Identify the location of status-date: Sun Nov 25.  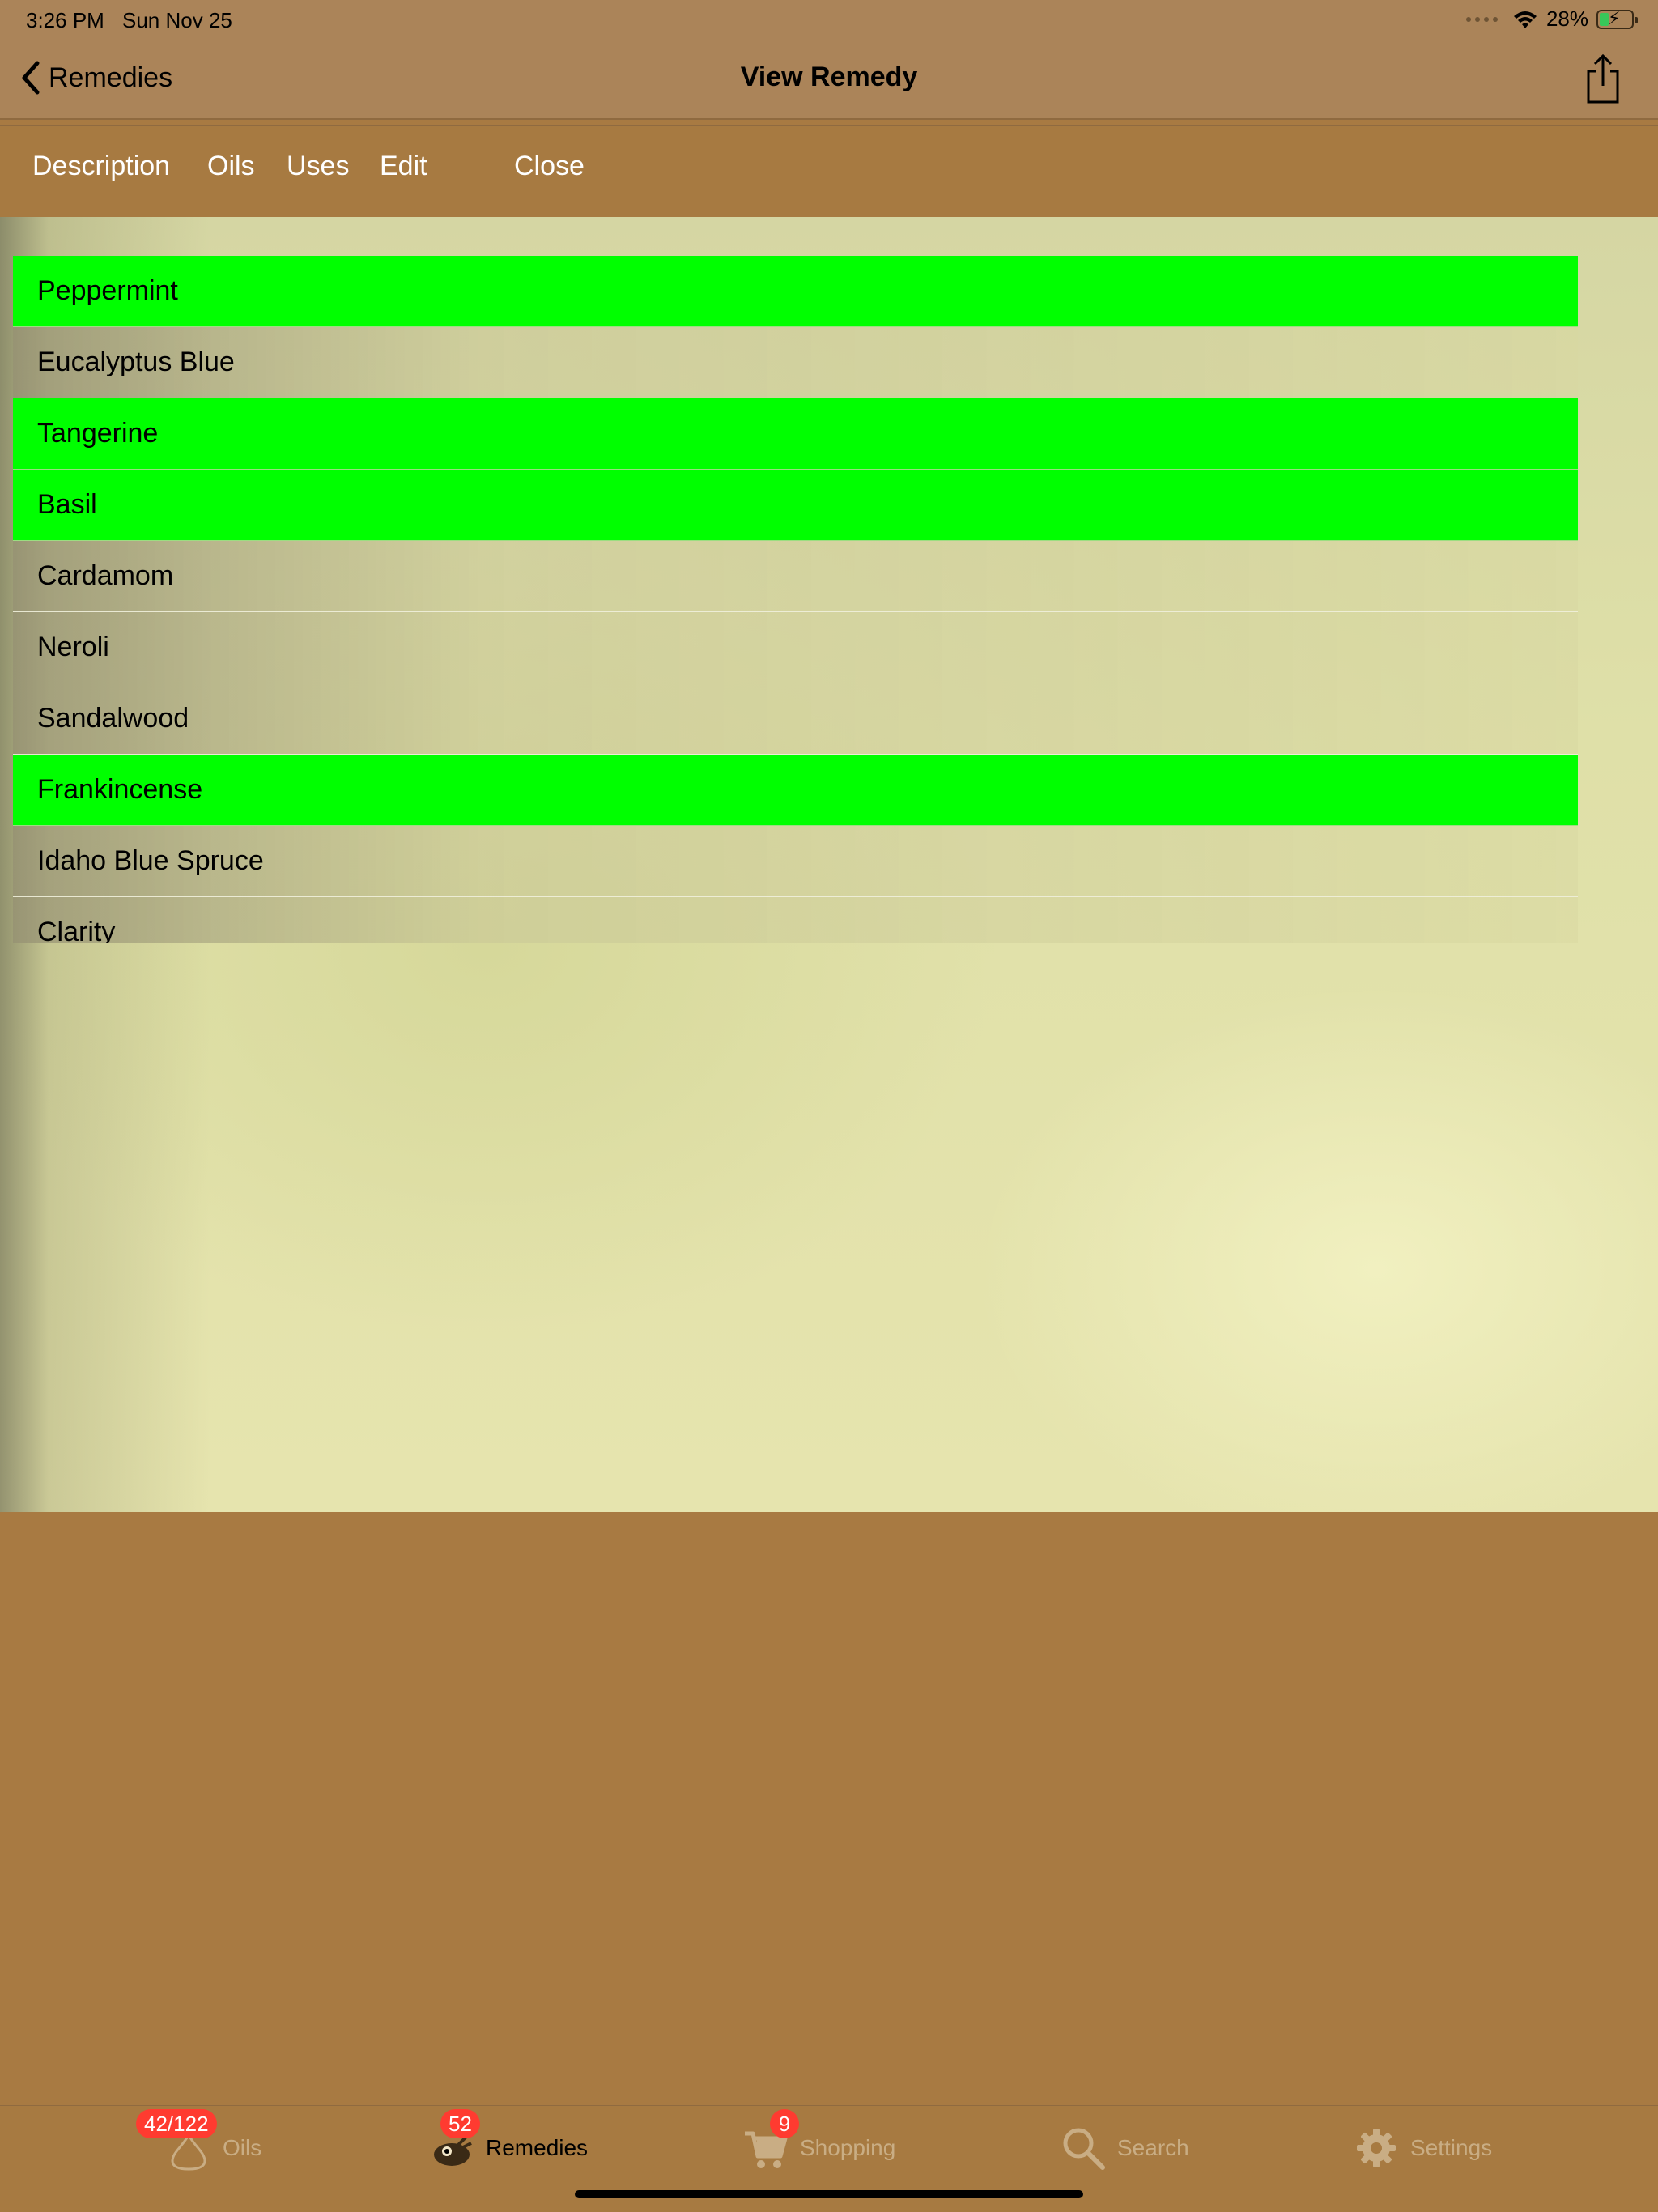
(177, 20).